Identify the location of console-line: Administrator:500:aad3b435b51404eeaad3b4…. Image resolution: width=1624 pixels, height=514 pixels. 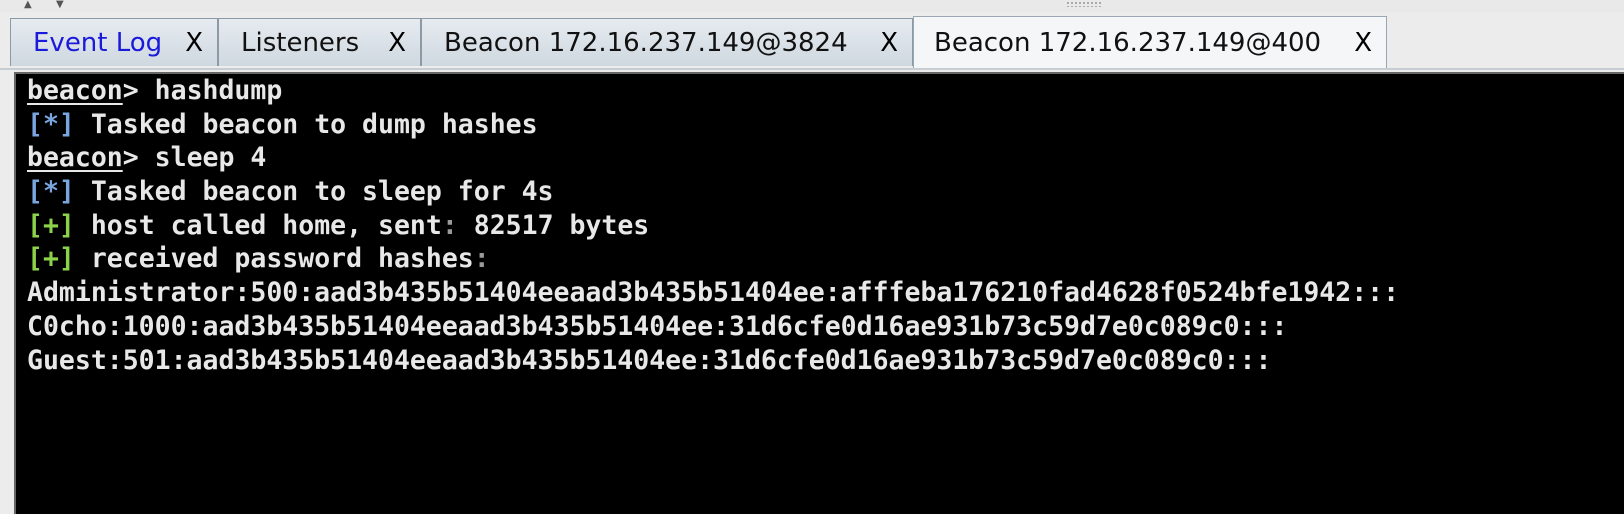
(825, 293).